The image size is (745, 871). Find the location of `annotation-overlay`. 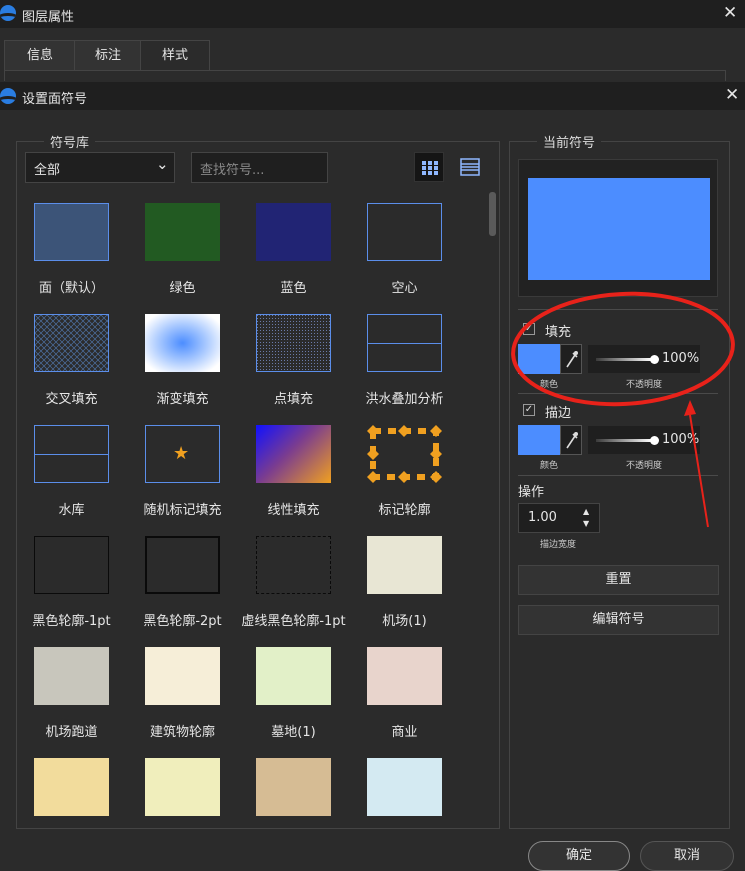

annotation-overlay is located at coordinates (623, 409).